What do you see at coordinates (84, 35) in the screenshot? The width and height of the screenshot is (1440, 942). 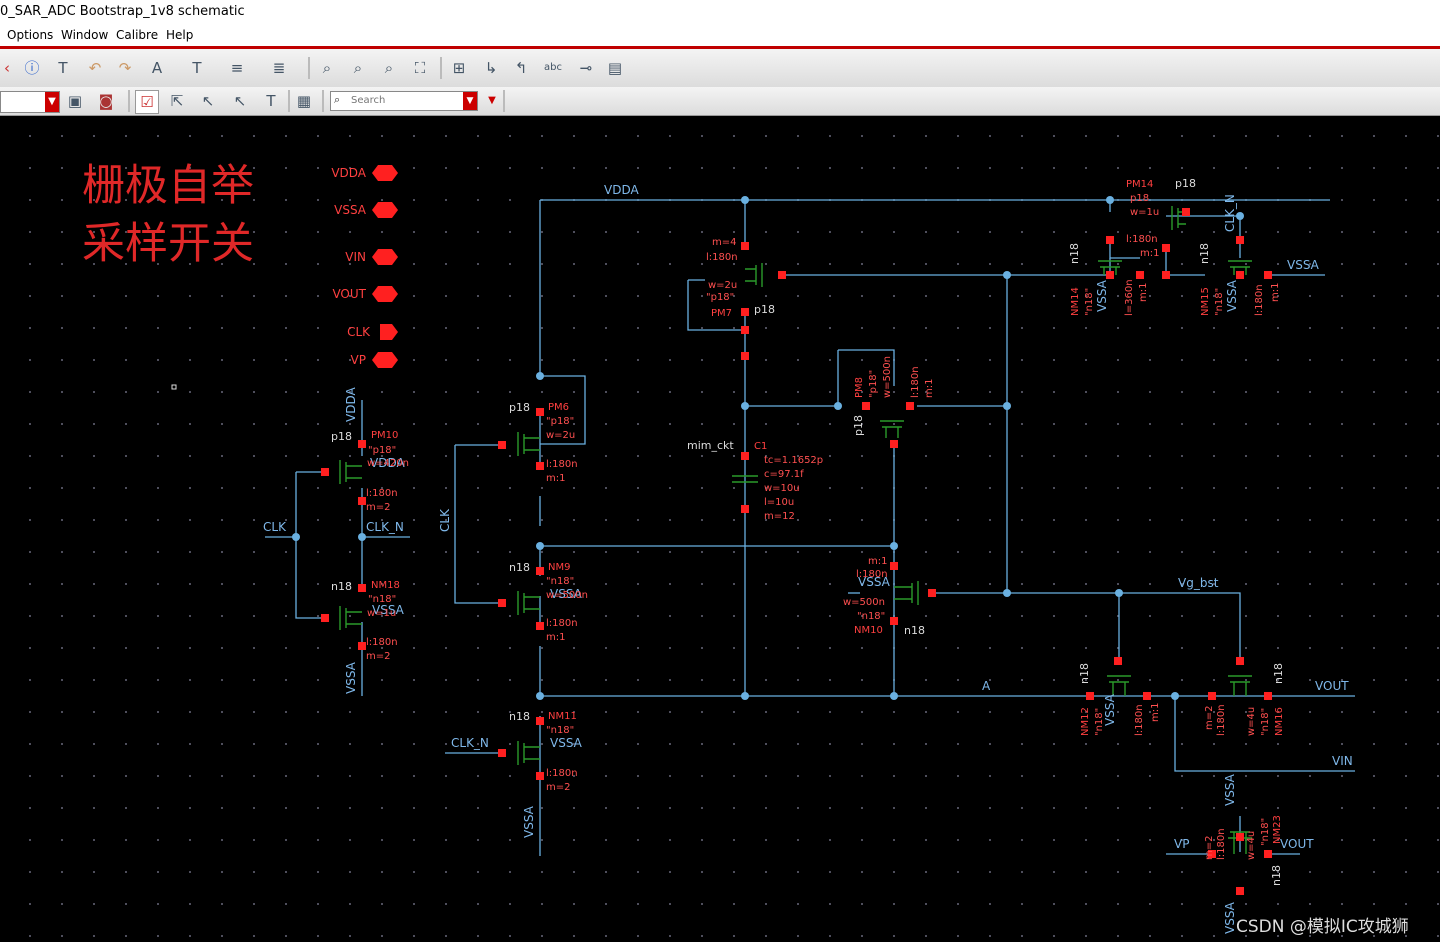 I see `menu-window: Window` at bounding box center [84, 35].